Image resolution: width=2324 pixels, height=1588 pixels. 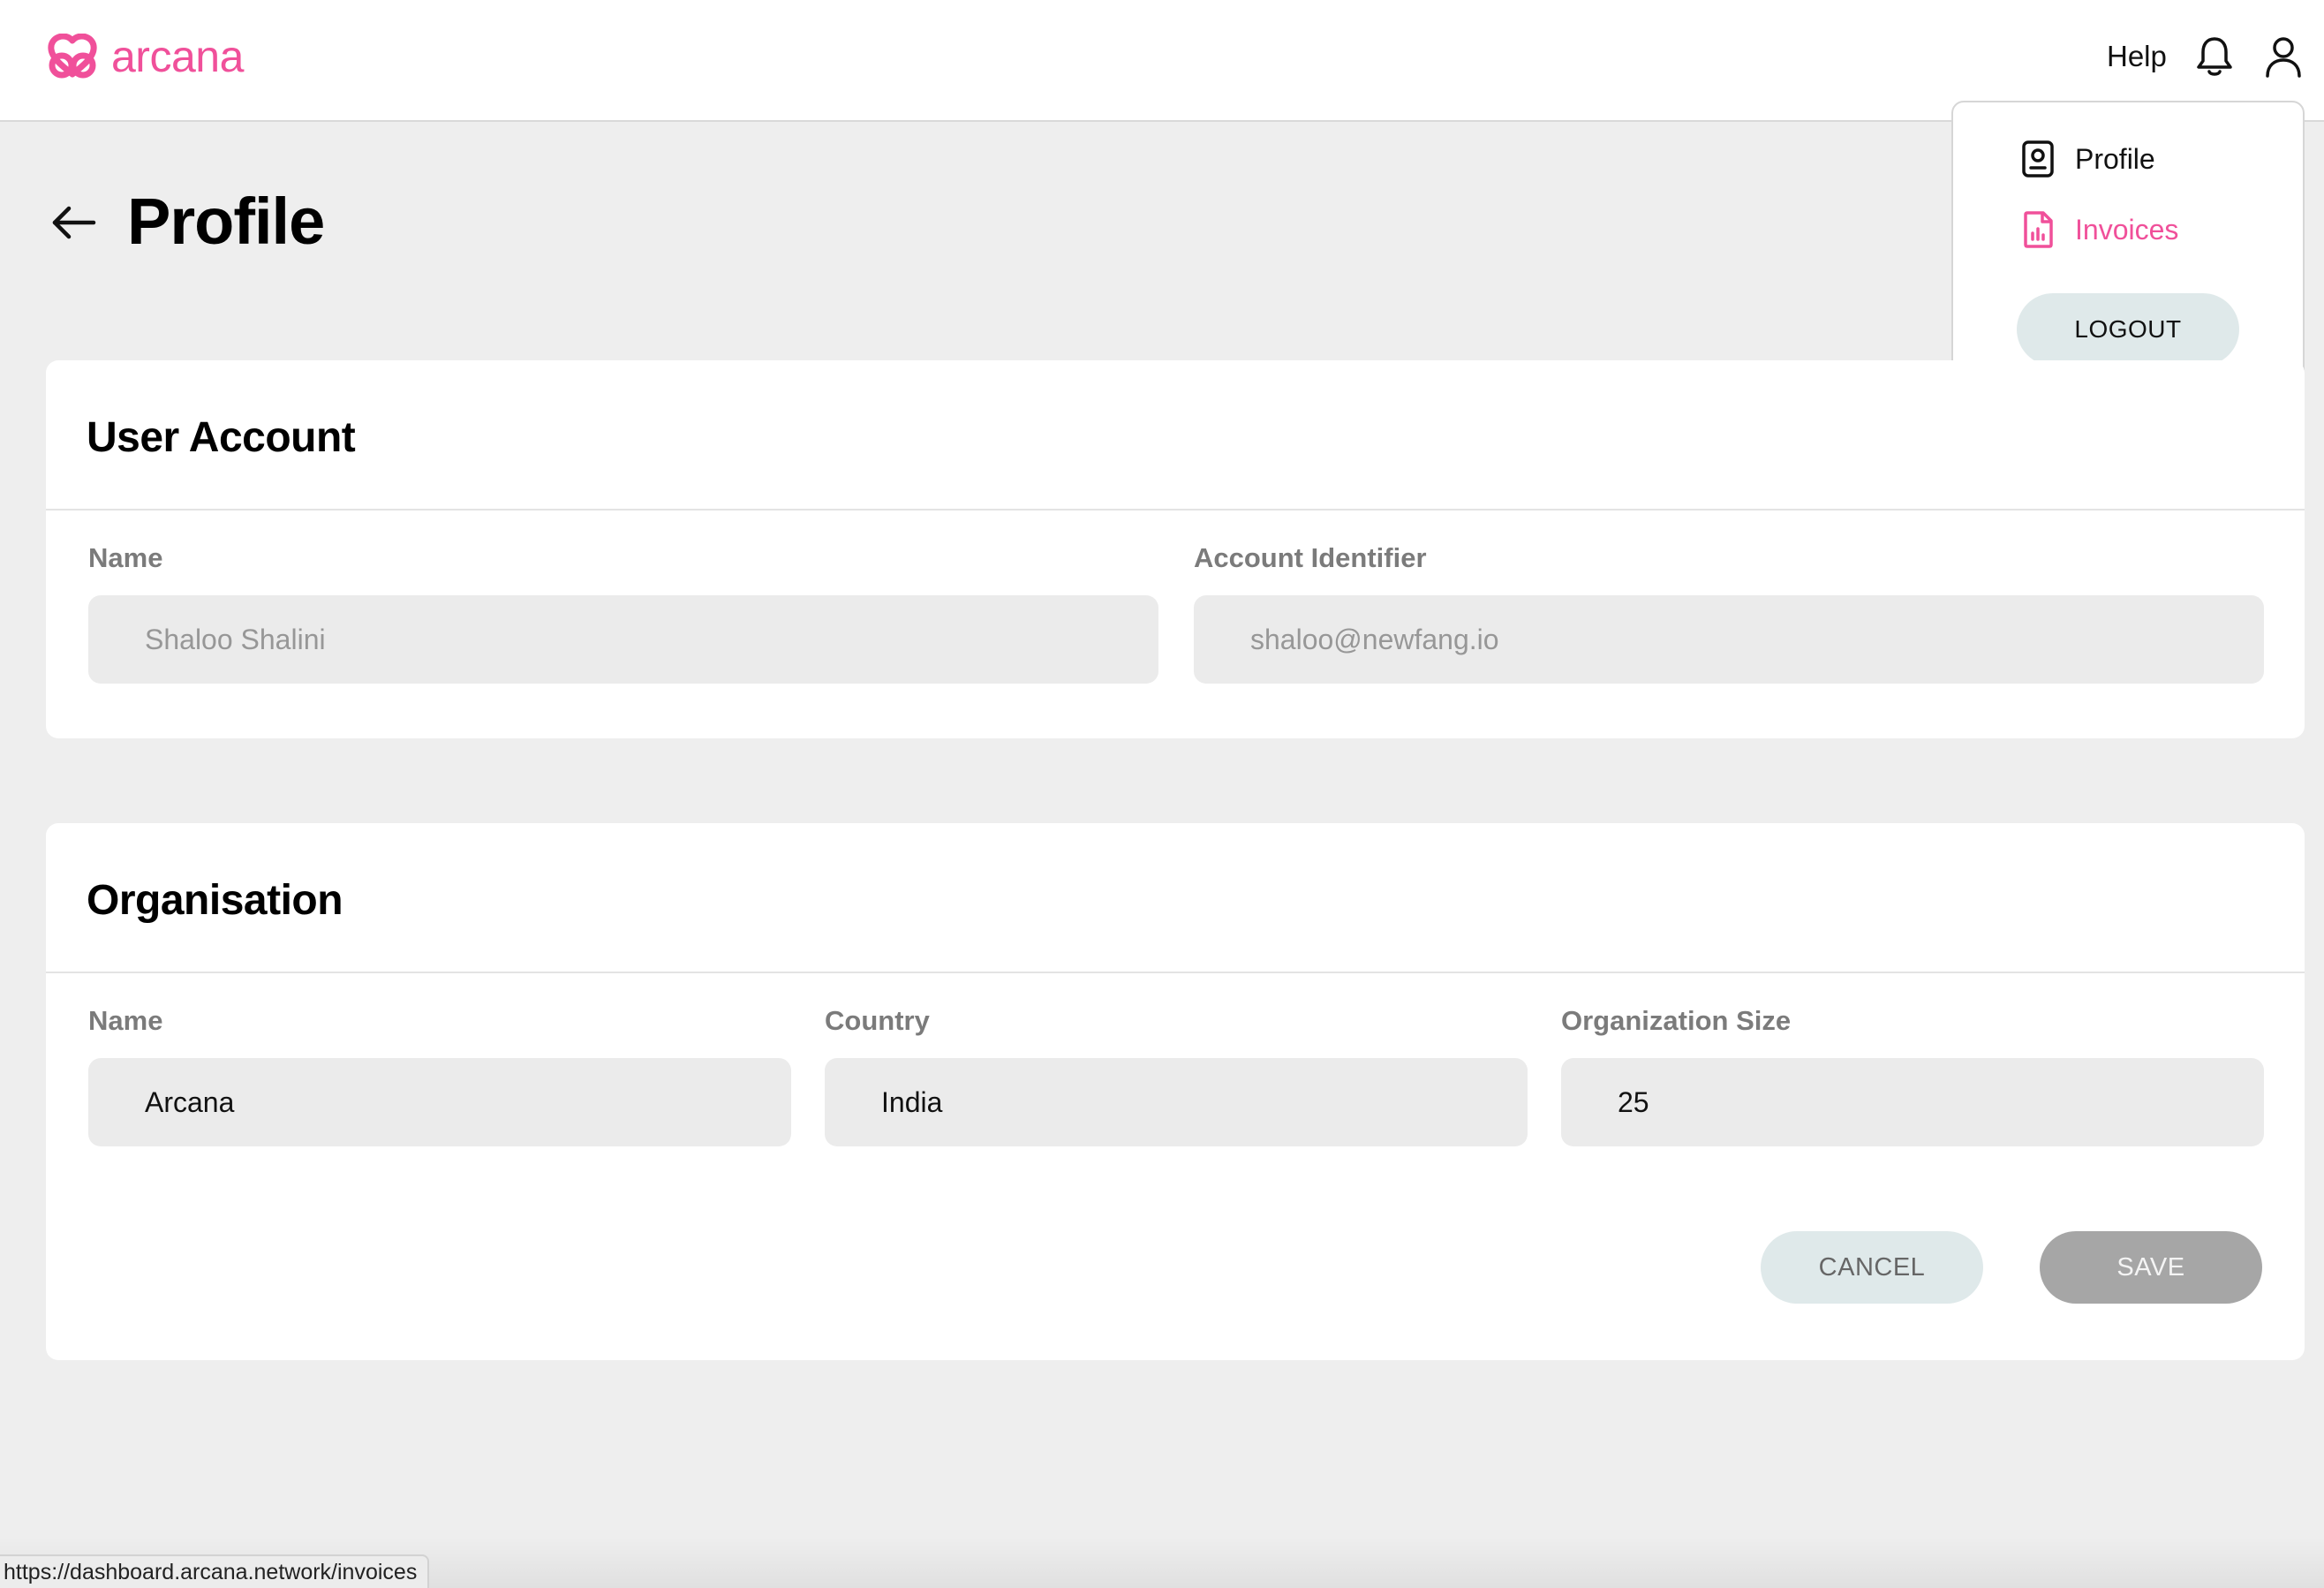 I want to click on invoice-chart-icon, so click(x=2039, y=230).